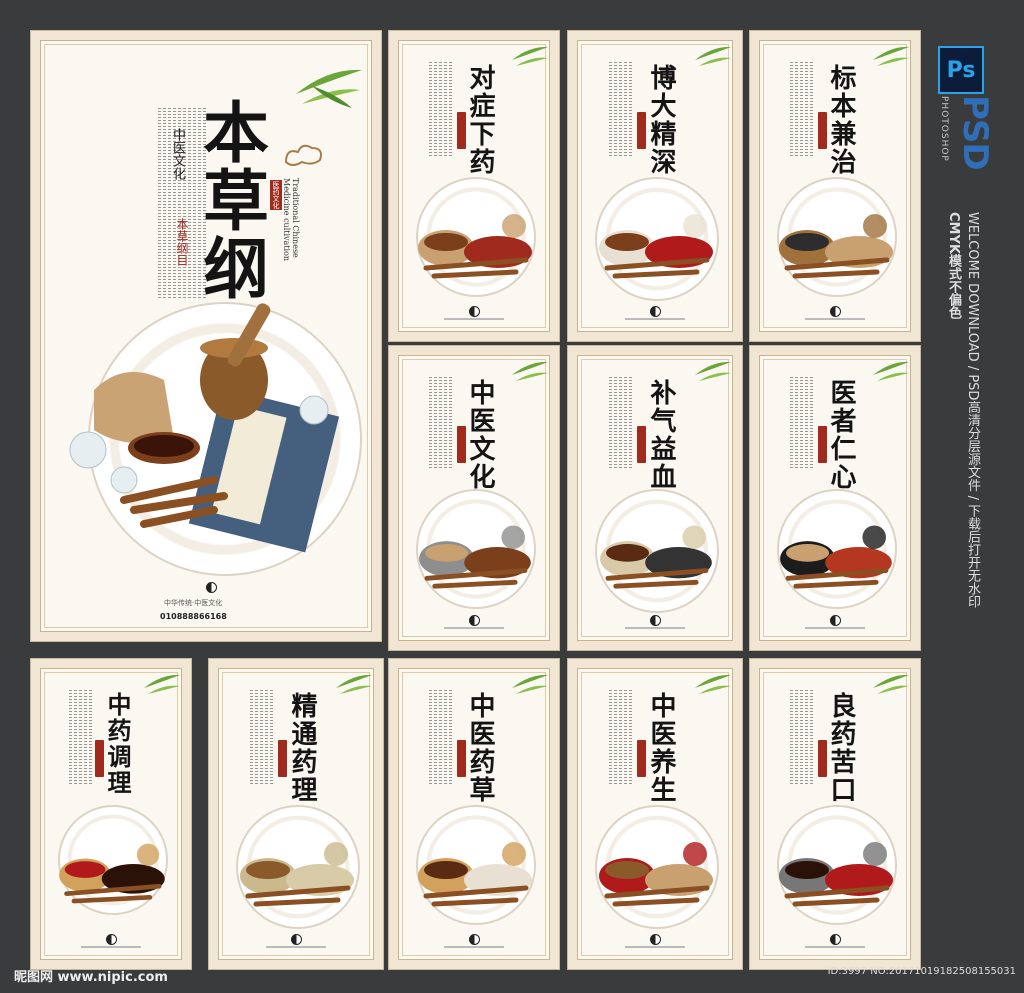 The image size is (1024, 993). Describe the element at coordinates (296, 814) in the screenshot. I see `poster-card: 精通药理` at that location.